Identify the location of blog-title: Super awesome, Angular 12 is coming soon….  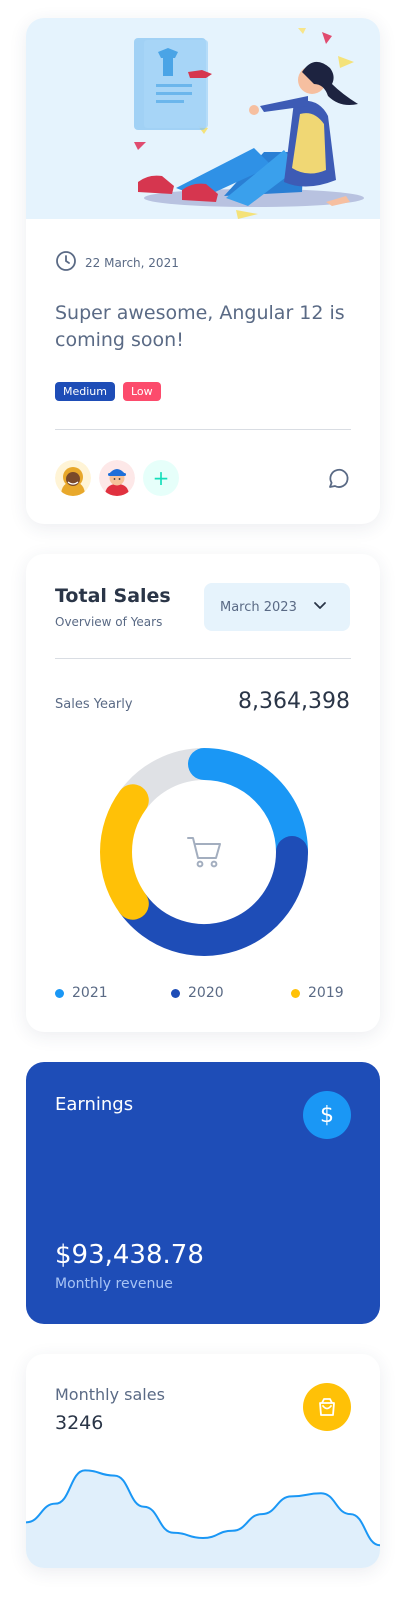
(205, 327).